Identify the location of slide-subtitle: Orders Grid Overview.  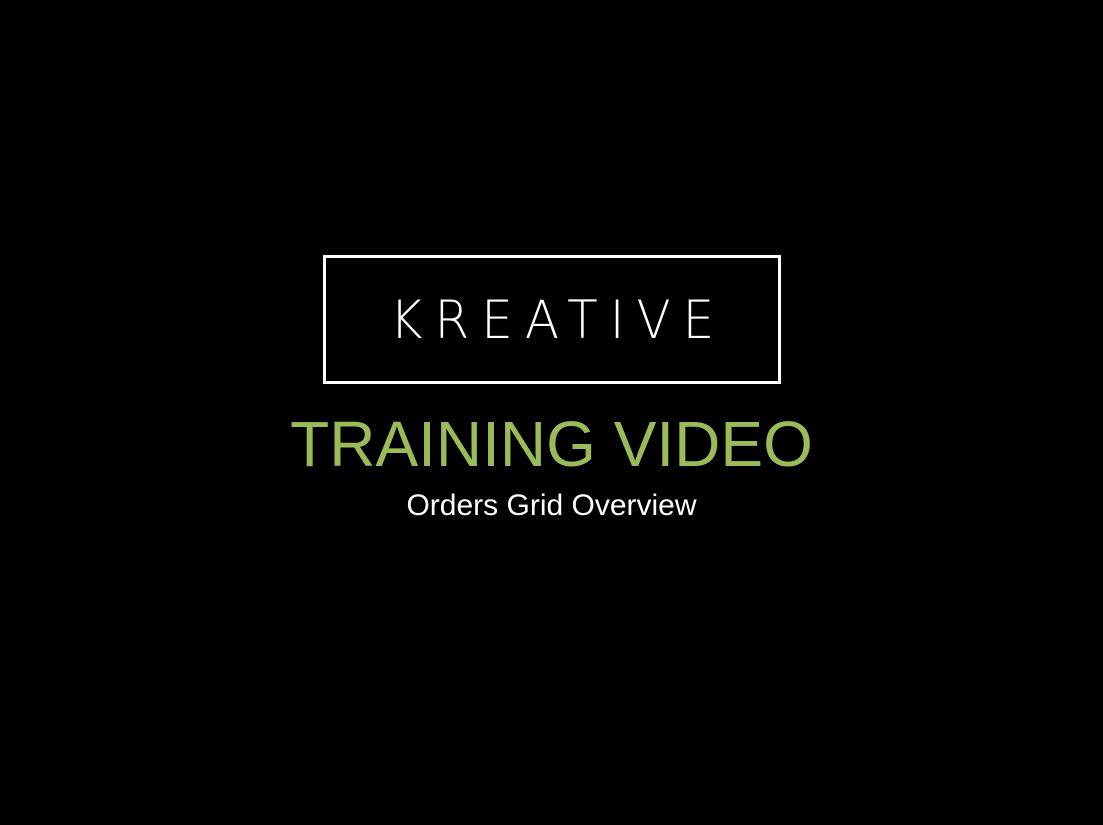
(551, 505).